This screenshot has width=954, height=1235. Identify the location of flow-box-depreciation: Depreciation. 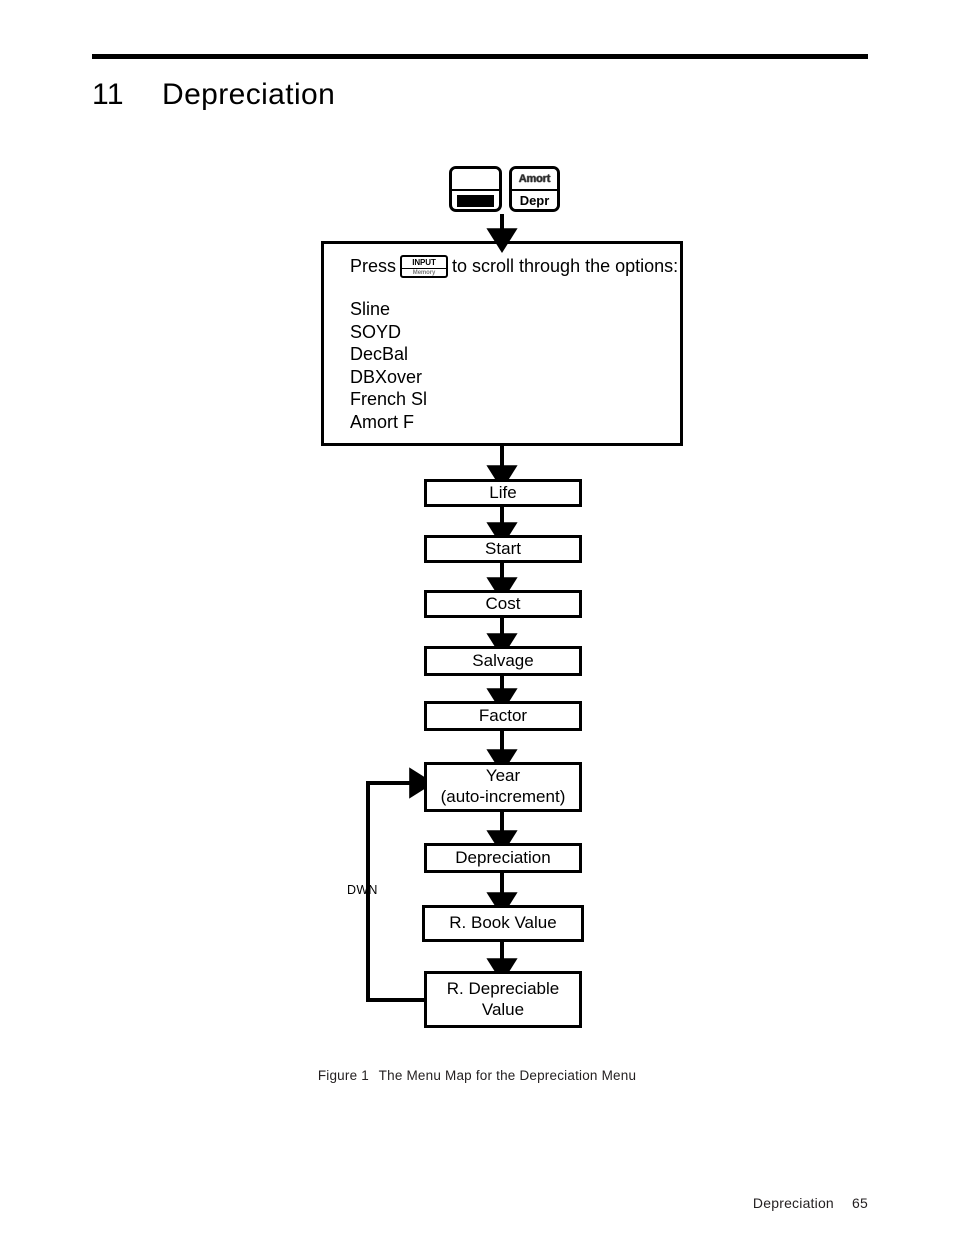
(503, 858).